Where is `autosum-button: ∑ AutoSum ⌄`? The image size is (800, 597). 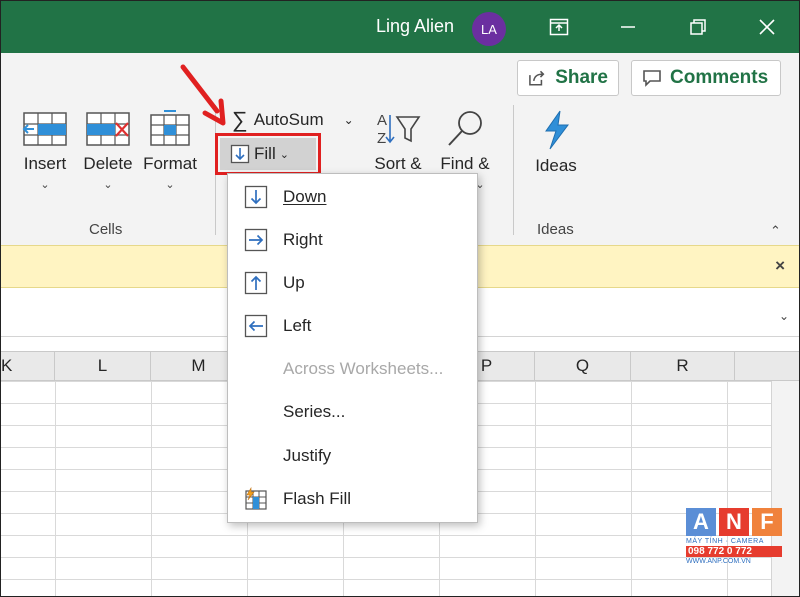
autosum-button: ∑ AutoSum ⌄ is located at coordinates (293, 120).